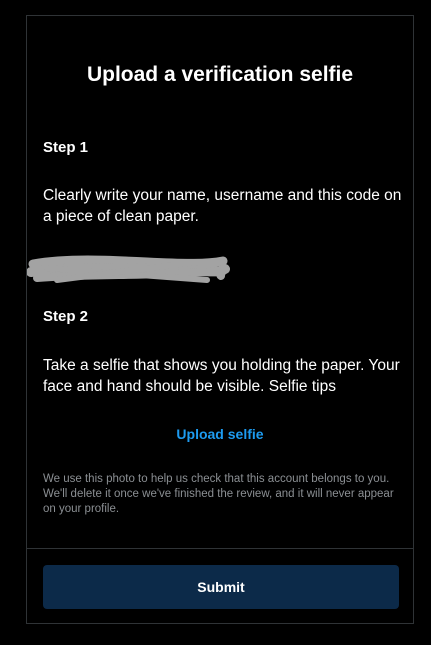  Describe the element at coordinates (220, 434) in the screenshot. I see `upload-selfie-link: Upload selfie` at that location.